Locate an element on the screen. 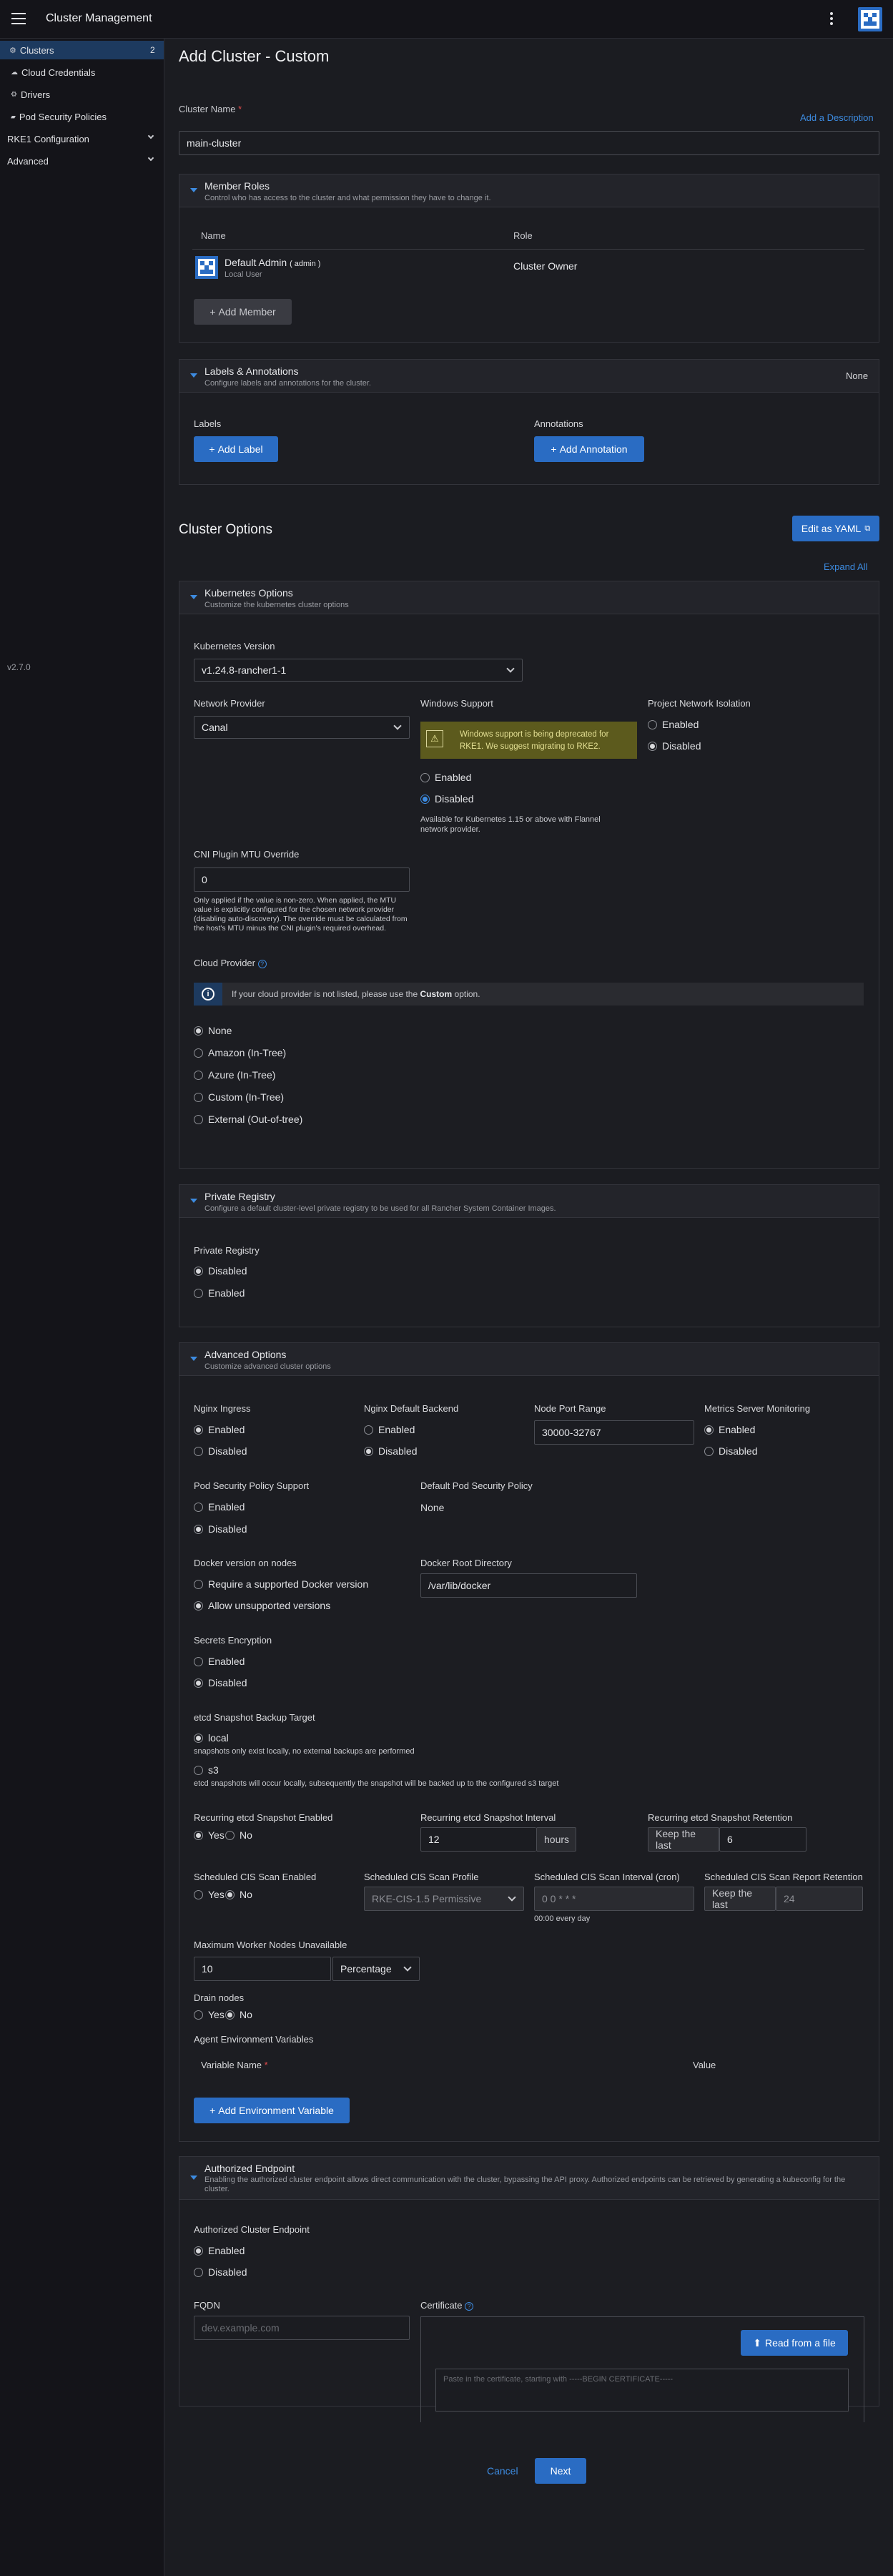 This screenshot has width=893, height=2576. next-button: Next is located at coordinates (560, 2471).